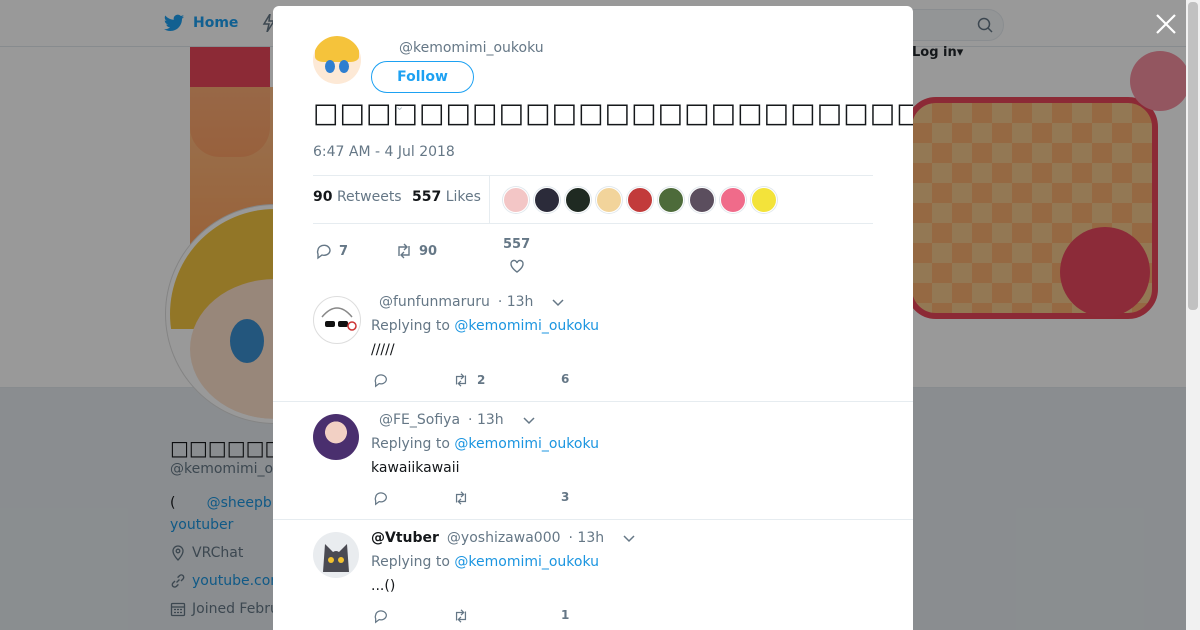 This screenshot has width=1200, height=630. What do you see at coordinates (434, 302) in the screenshot?
I see `reply-handle: @funfunmaruru` at bounding box center [434, 302].